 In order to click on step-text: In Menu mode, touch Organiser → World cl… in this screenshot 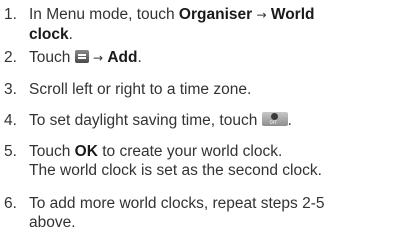, I will do `click(214, 24)`.